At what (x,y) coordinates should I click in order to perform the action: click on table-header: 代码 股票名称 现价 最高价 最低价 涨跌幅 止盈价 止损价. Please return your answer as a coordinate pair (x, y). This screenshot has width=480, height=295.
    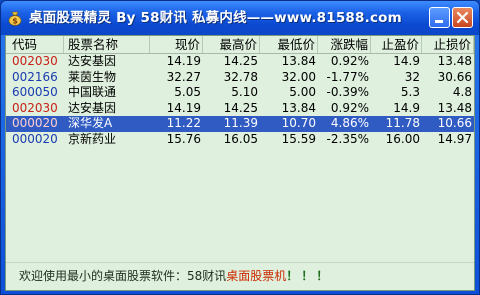
    Looking at the image, I should click on (240, 45).